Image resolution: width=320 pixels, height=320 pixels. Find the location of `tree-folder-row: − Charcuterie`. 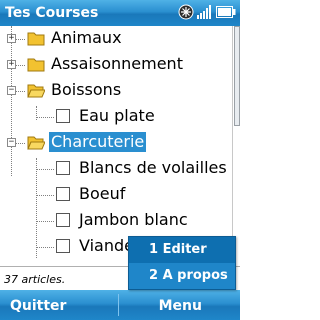

tree-folder-row: − Charcuterie is located at coordinates (116, 143).